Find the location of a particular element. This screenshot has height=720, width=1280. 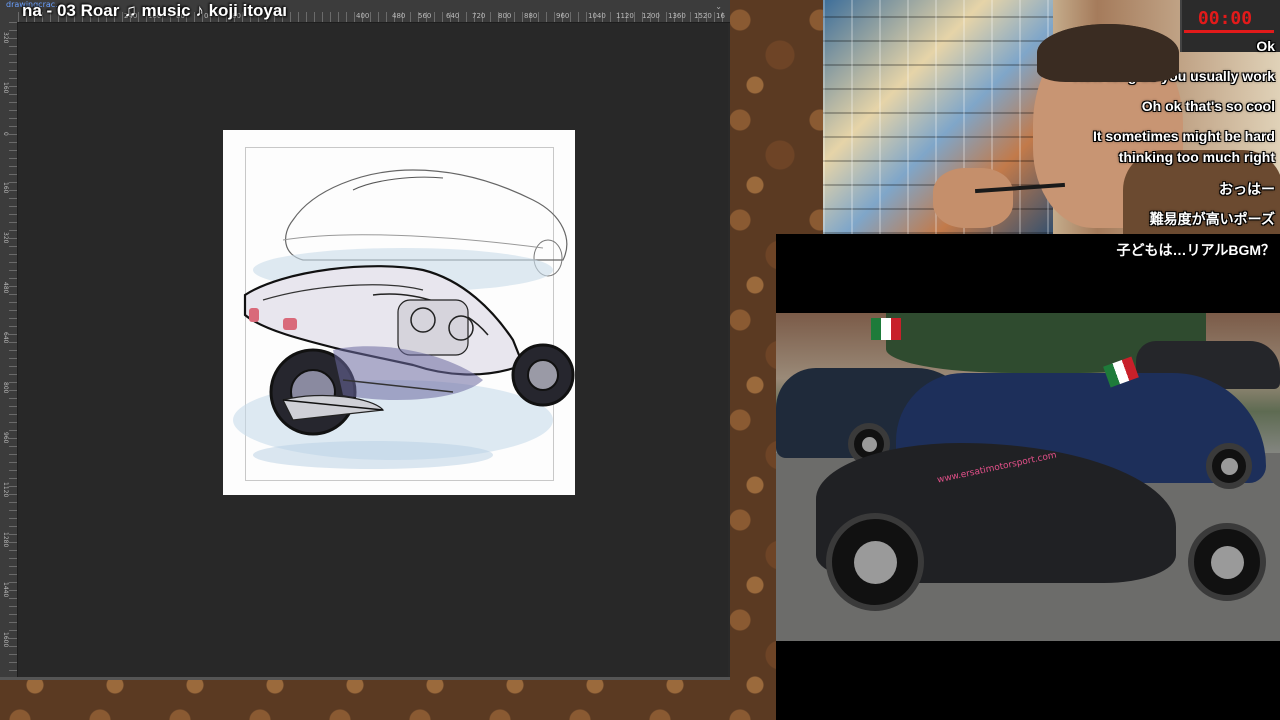

chat-comment: thinking too much right is located at coordinates (1196, 157).